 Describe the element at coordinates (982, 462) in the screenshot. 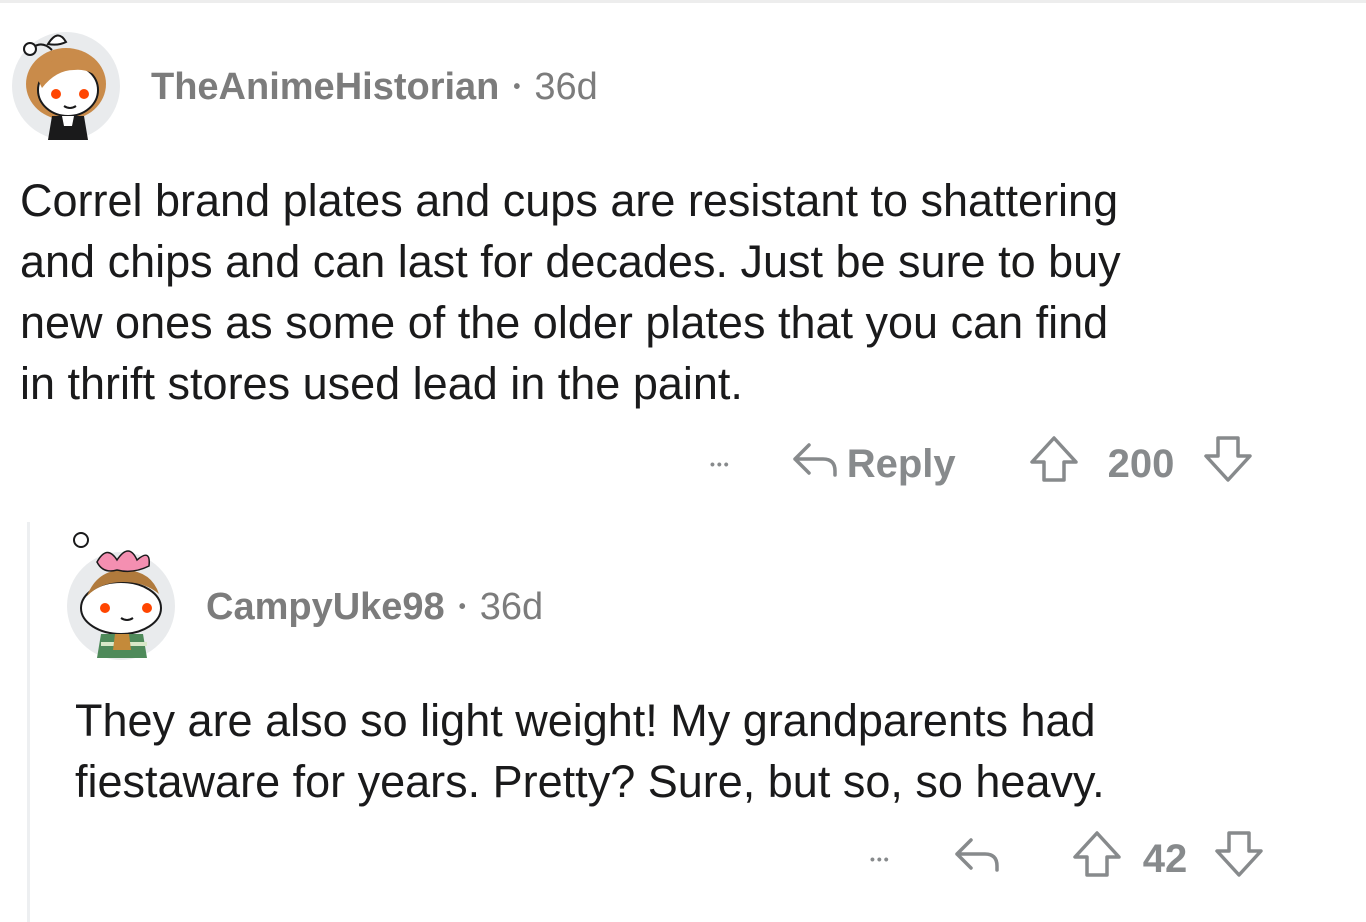

I see `comment-actions: ••• Reply 200` at that location.